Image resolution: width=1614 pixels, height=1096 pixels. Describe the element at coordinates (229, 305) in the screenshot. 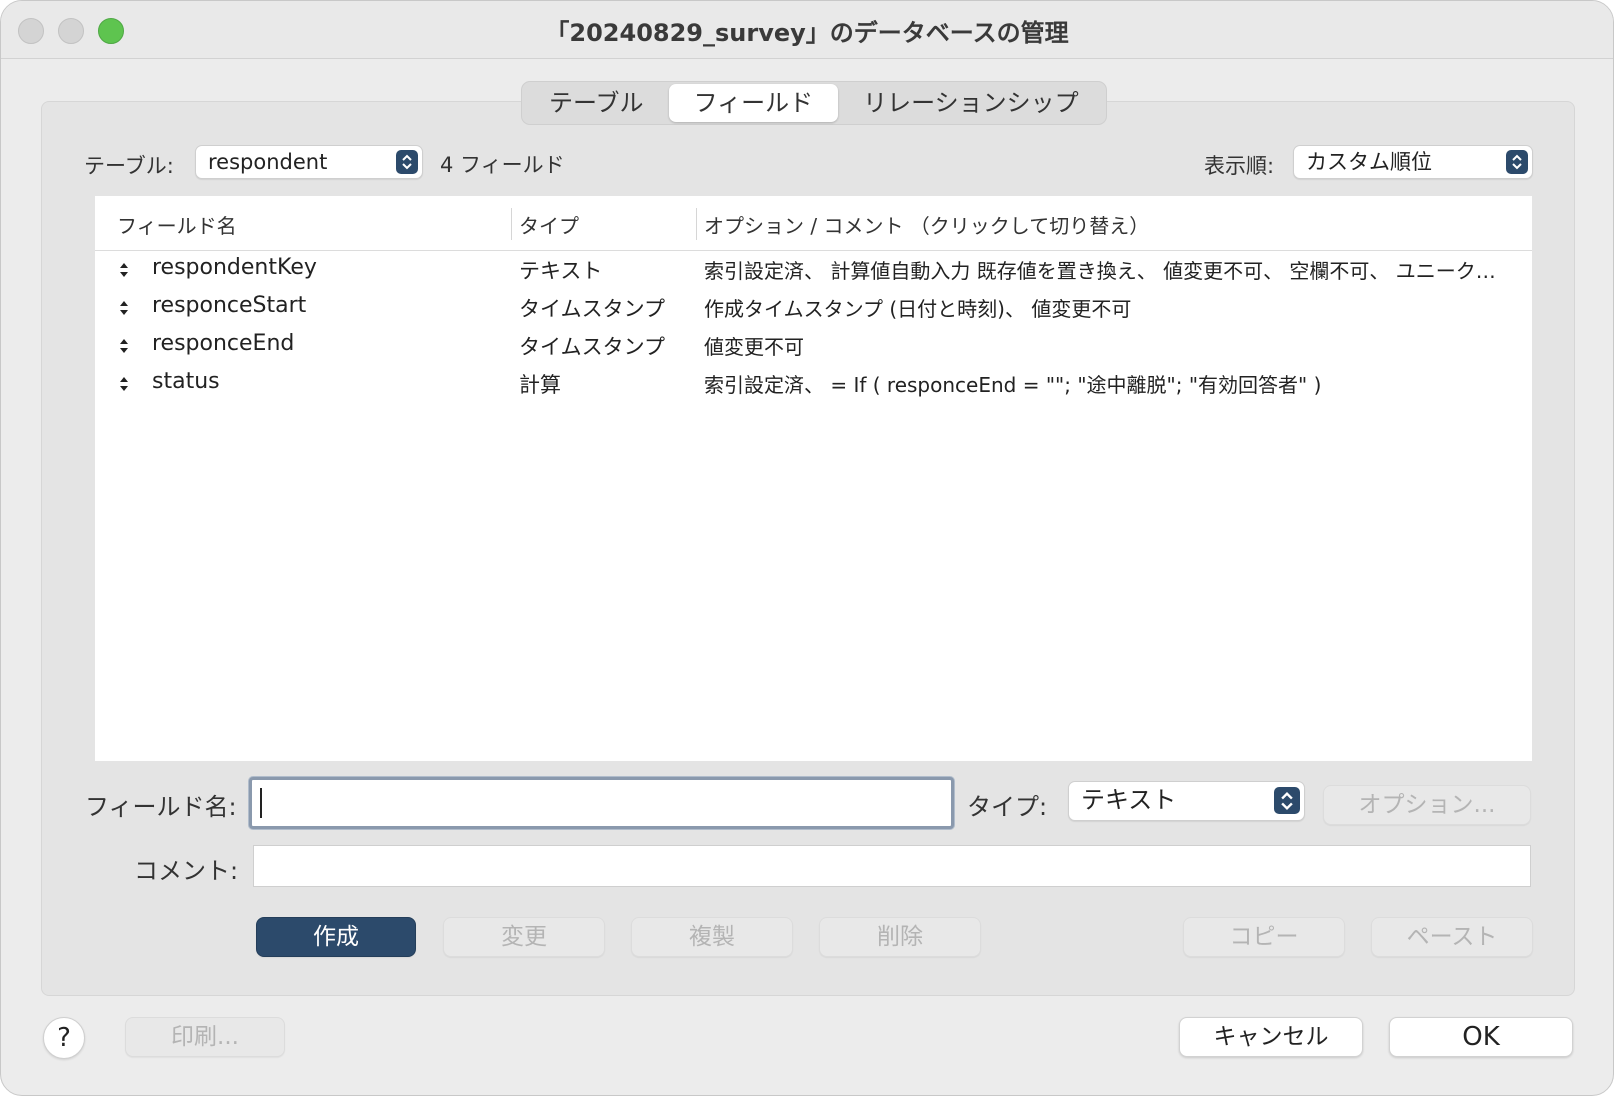

I see `field-name: responceStart` at that location.